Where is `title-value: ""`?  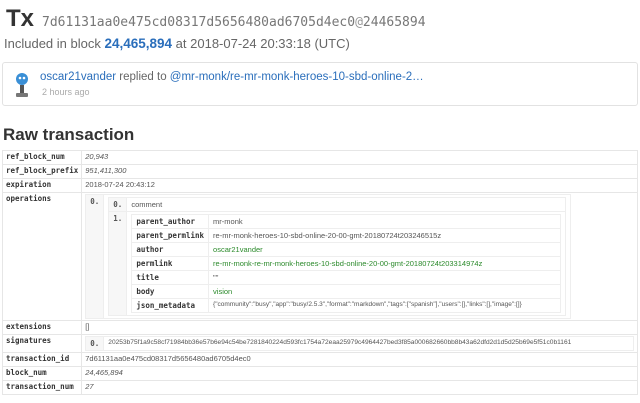
title-value: "" is located at coordinates (385, 277).